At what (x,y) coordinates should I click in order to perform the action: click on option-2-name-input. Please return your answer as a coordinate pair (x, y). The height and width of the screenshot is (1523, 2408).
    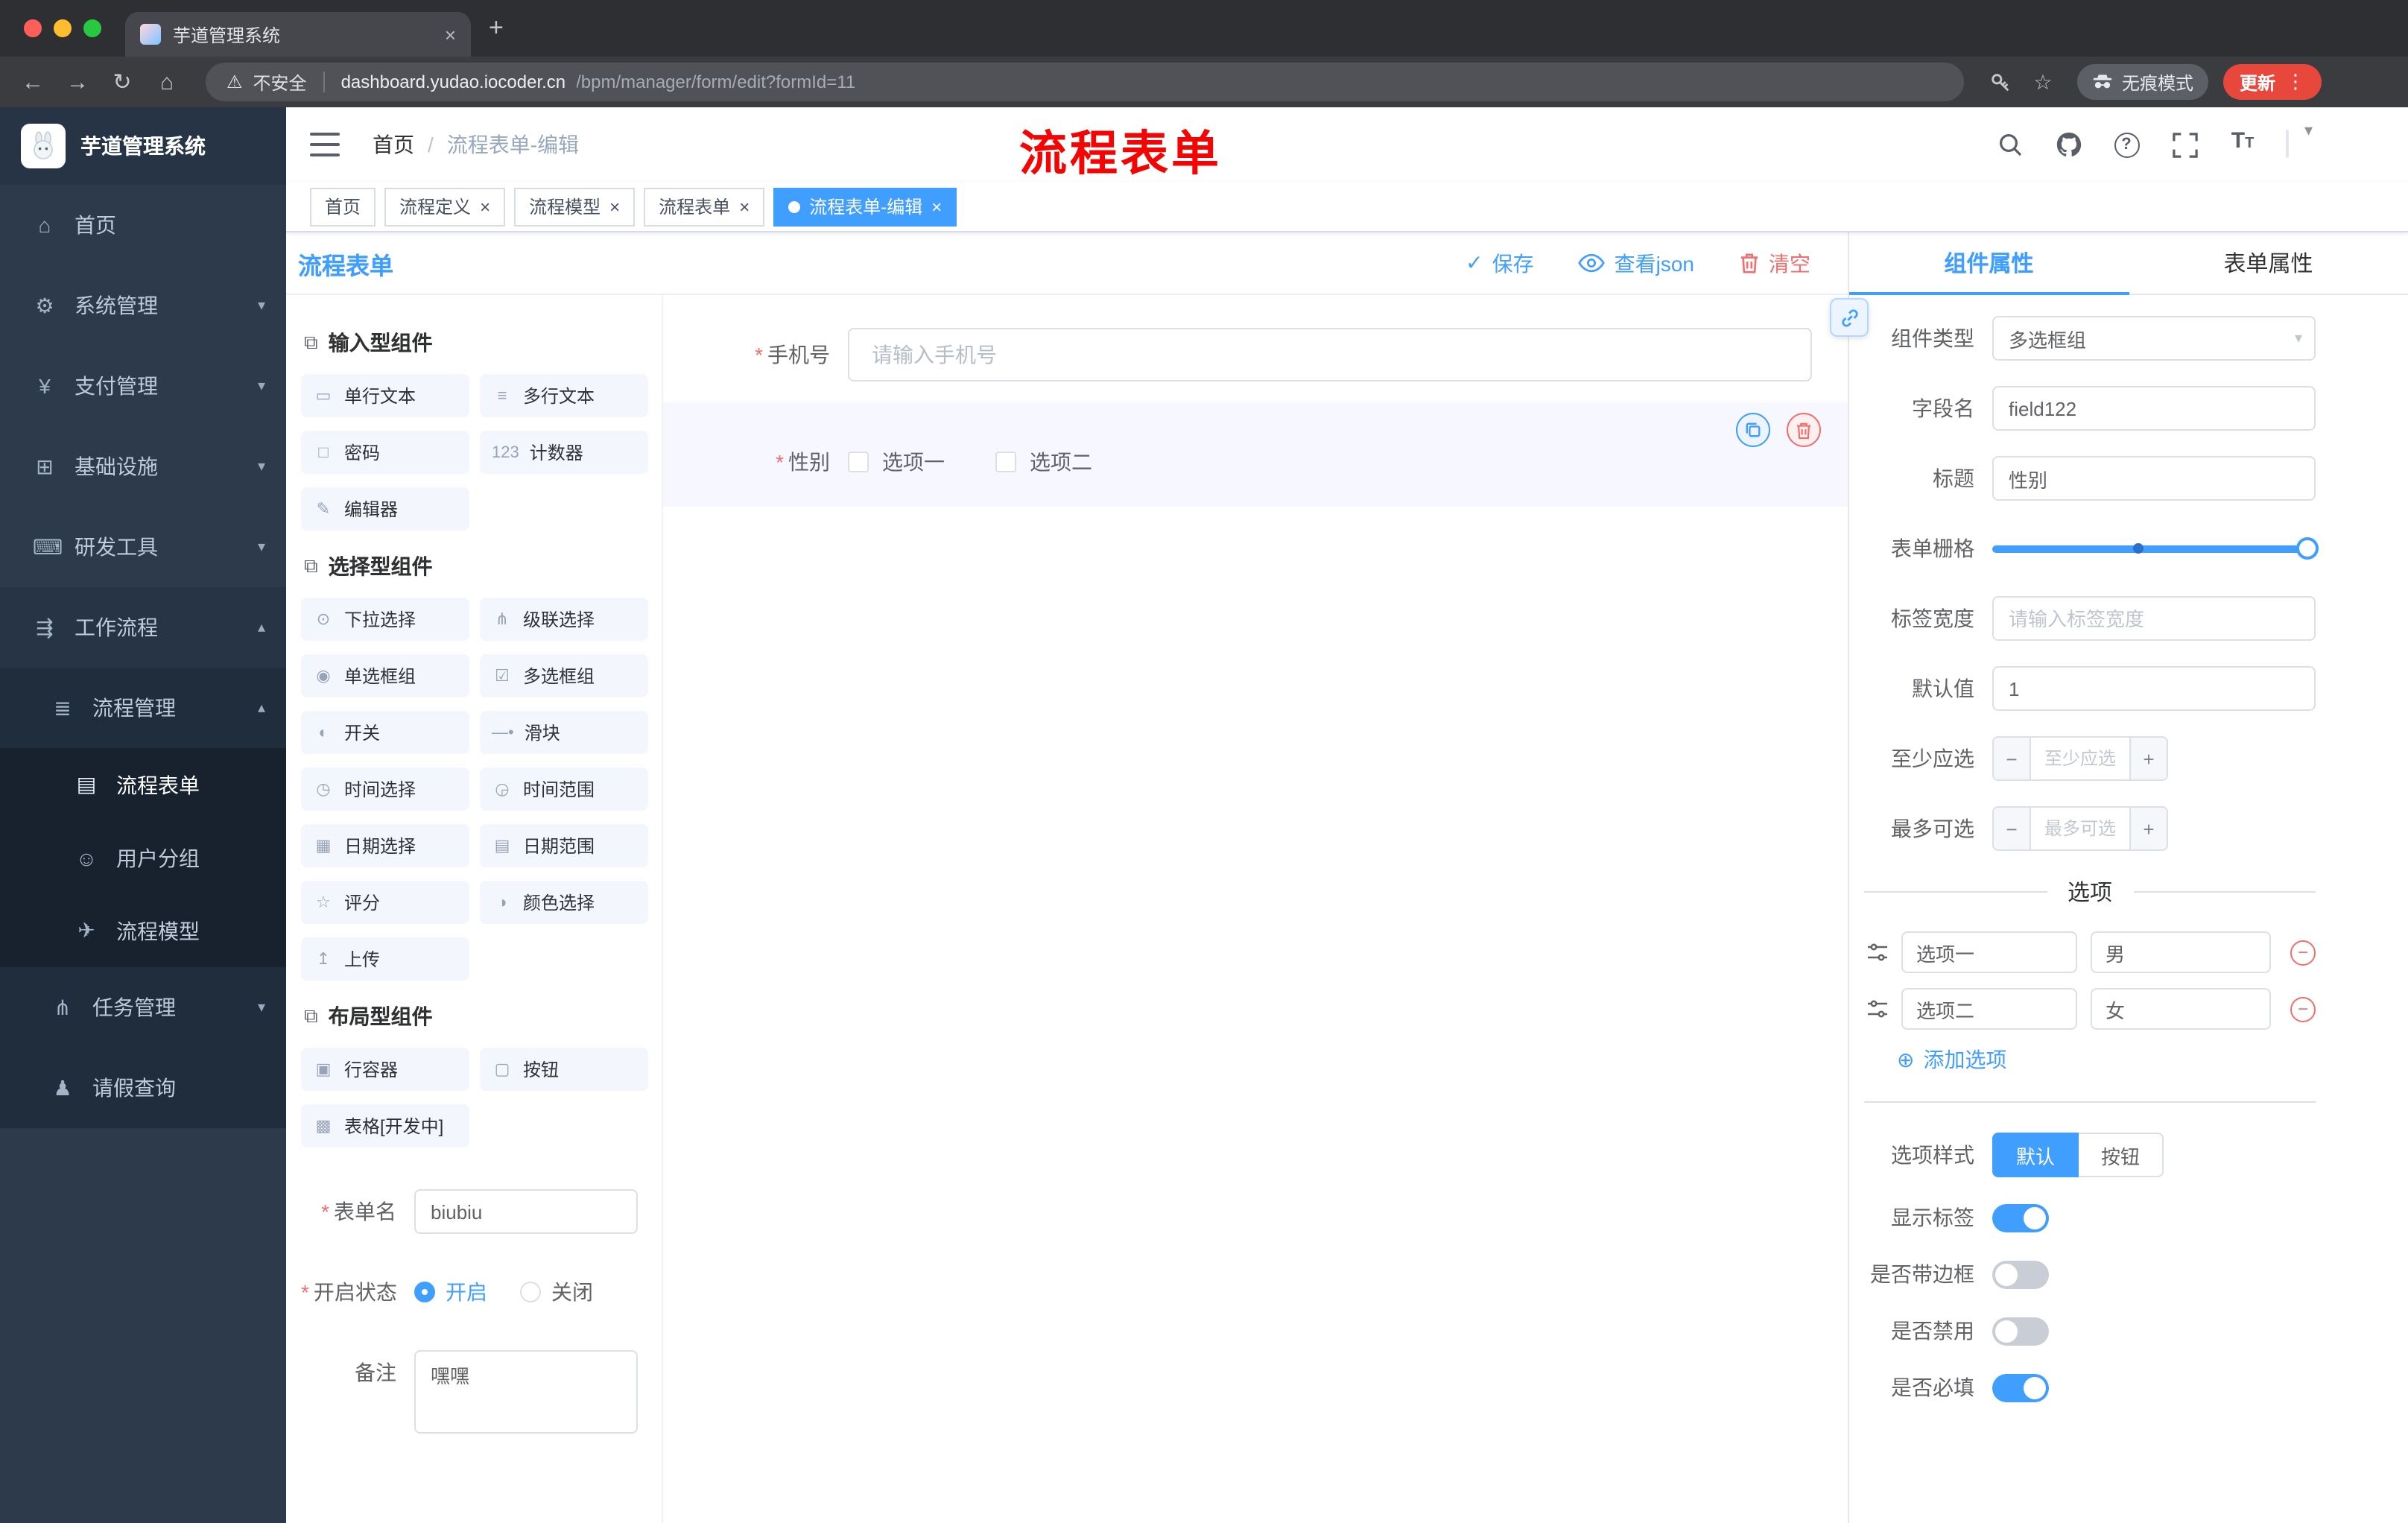
    Looking at the image, I should click on (1989, 1009).